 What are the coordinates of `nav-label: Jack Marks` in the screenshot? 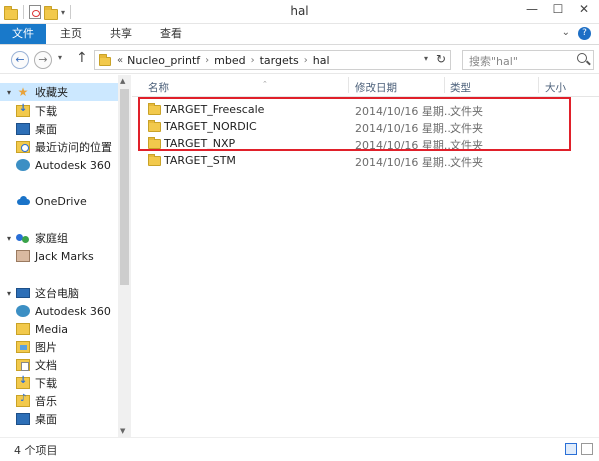 It's located at (64, 256).